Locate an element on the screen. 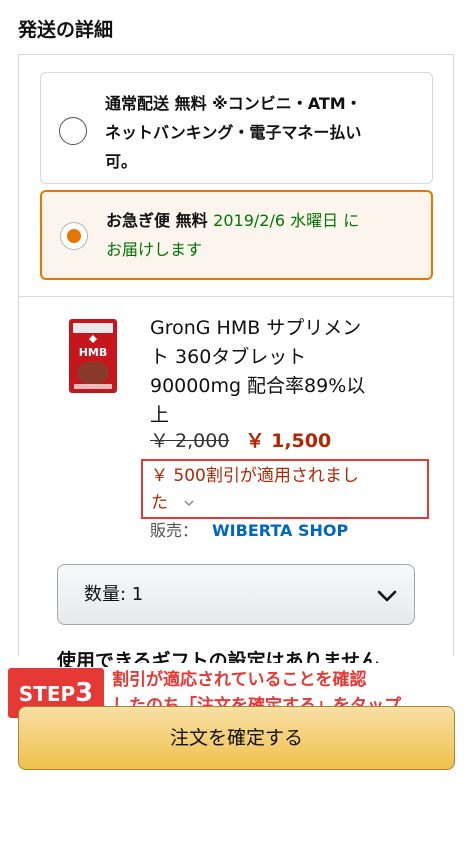  discount-highlight-box: ￥ 500割引が適用されまし た is located at coordinates (285, 489).